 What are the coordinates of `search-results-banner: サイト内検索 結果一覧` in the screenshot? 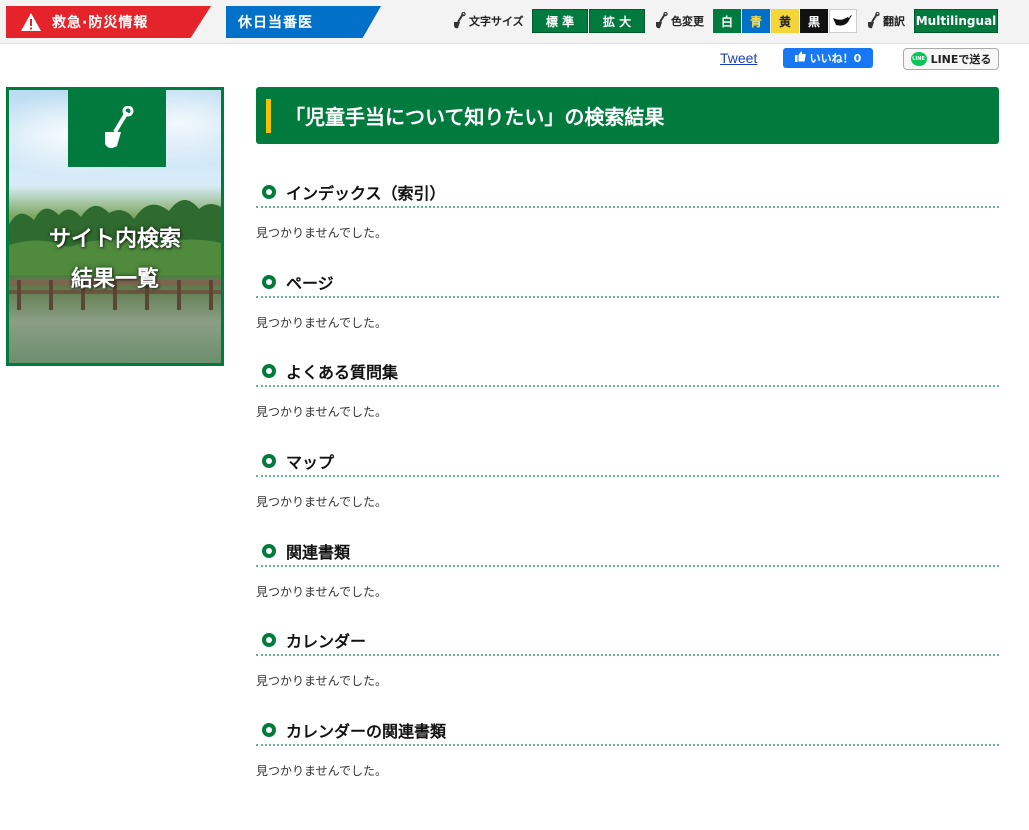 It's located at (115, 226).